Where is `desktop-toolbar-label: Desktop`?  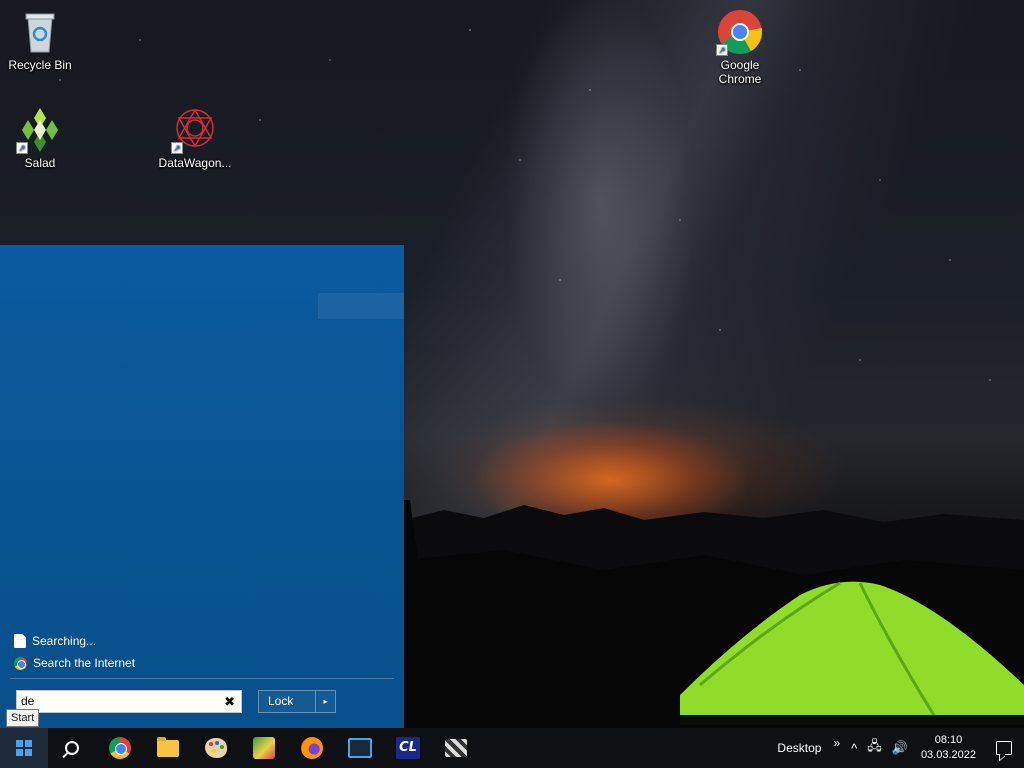
desktop-toolbar-label: Desktop is located at coordinates (799, 748).